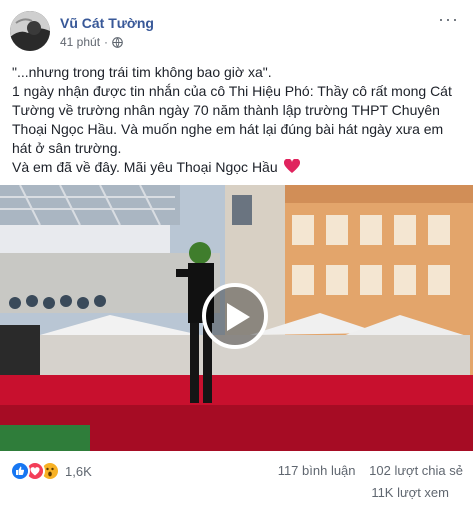 This screenshot has width=473, height=513. Describe the element at coordinates (30, 31) in the screenshot. I see `avatar` at that location.